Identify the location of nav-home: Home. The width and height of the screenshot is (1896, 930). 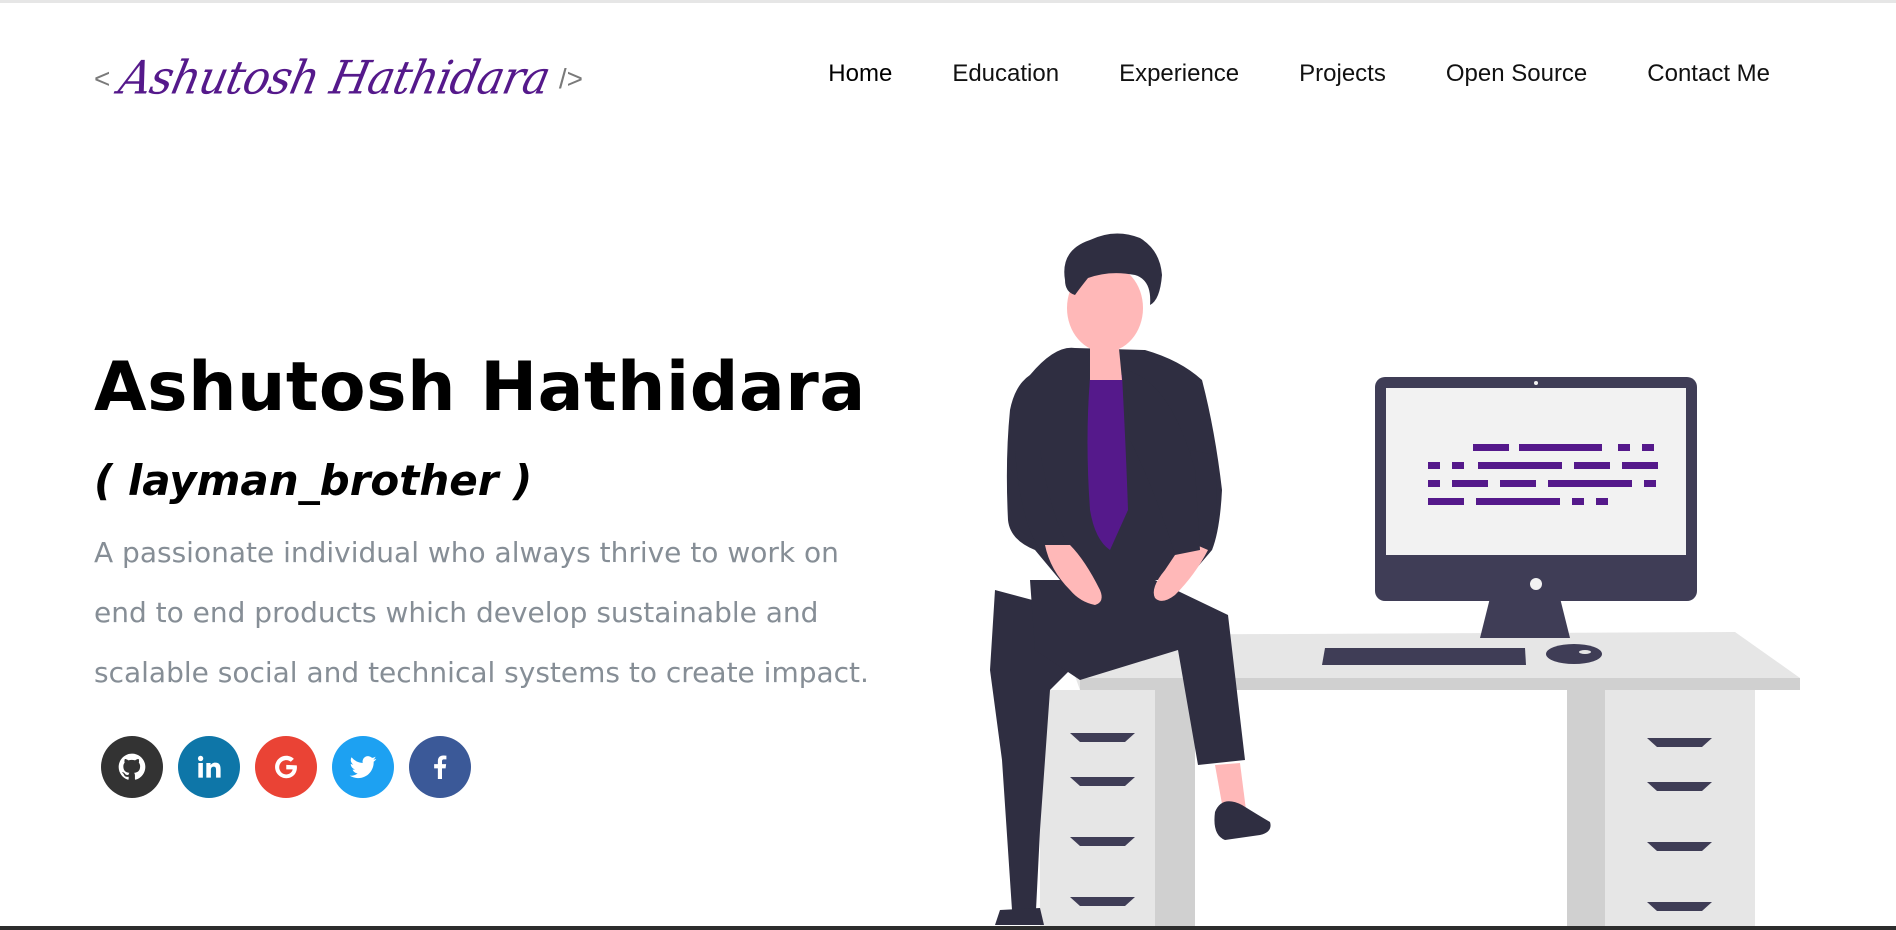
(860, 74).